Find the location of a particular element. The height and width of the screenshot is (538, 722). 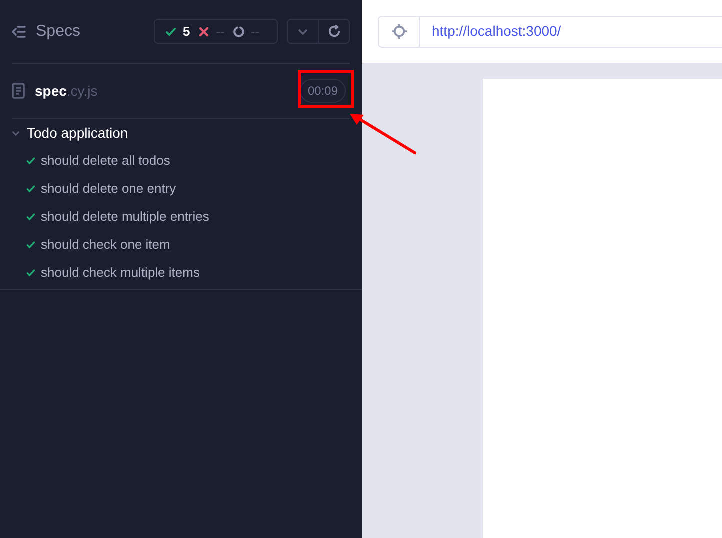

stat-count: 5 is located at coordinates (186, 31).